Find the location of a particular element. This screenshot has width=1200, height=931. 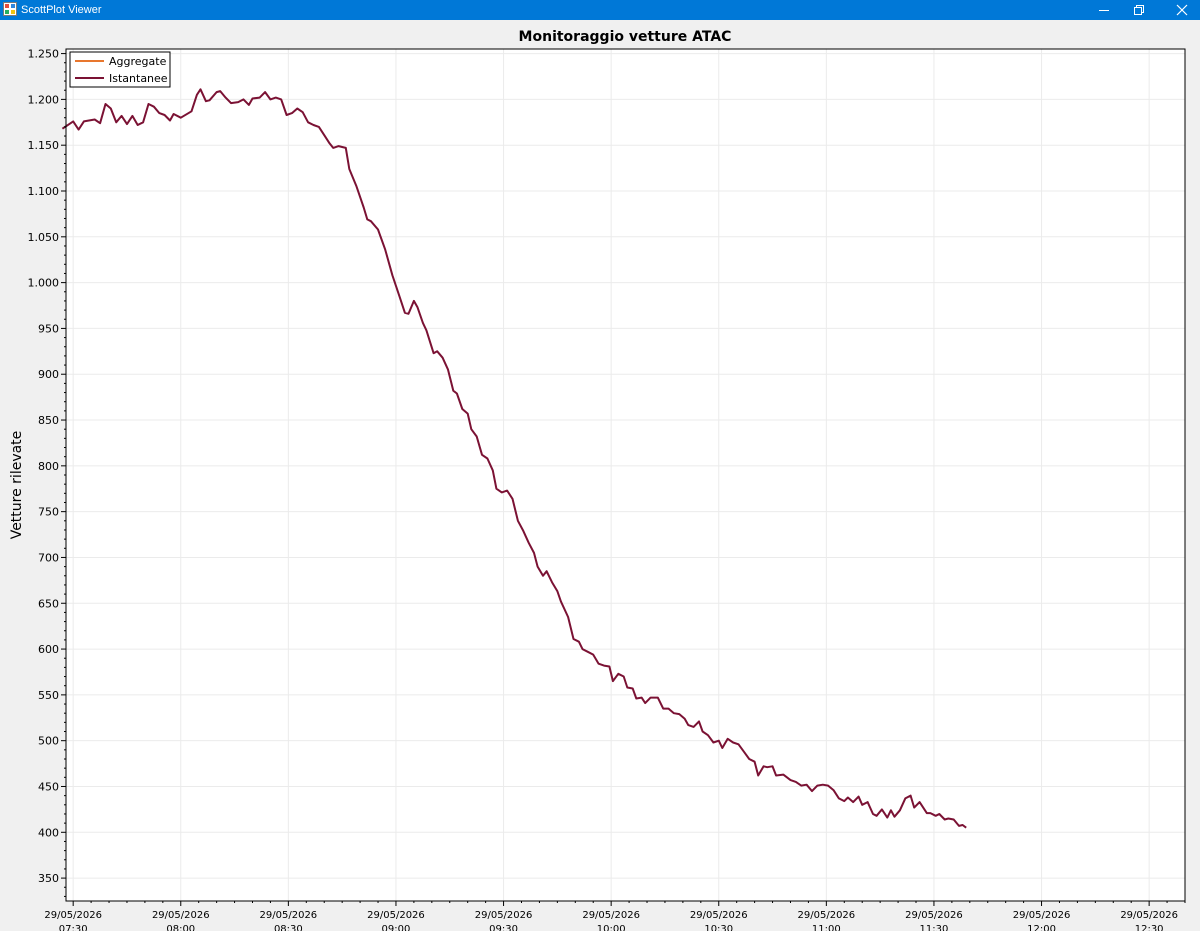

y-axis-label: Vetture rilevate is located at coordinates (17, 485).